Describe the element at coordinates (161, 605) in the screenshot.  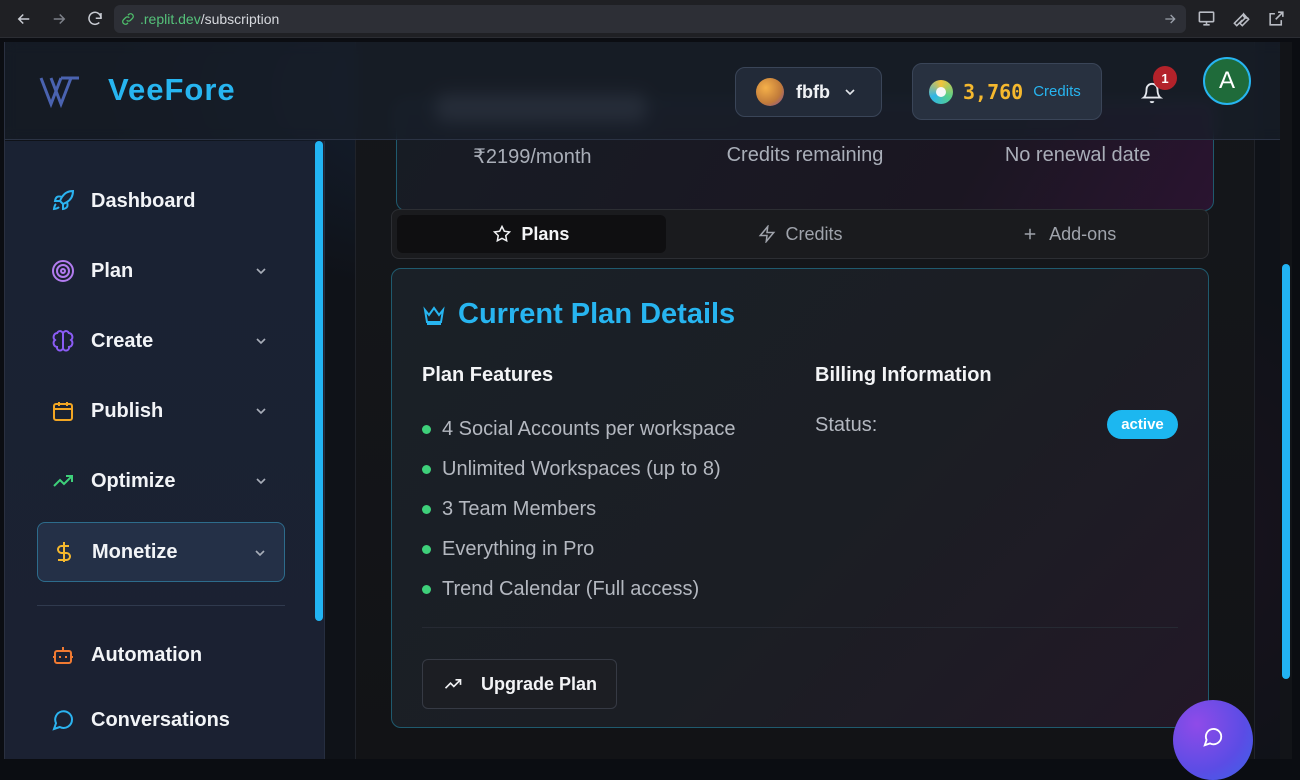
I see `sidebar-divider` at that location.